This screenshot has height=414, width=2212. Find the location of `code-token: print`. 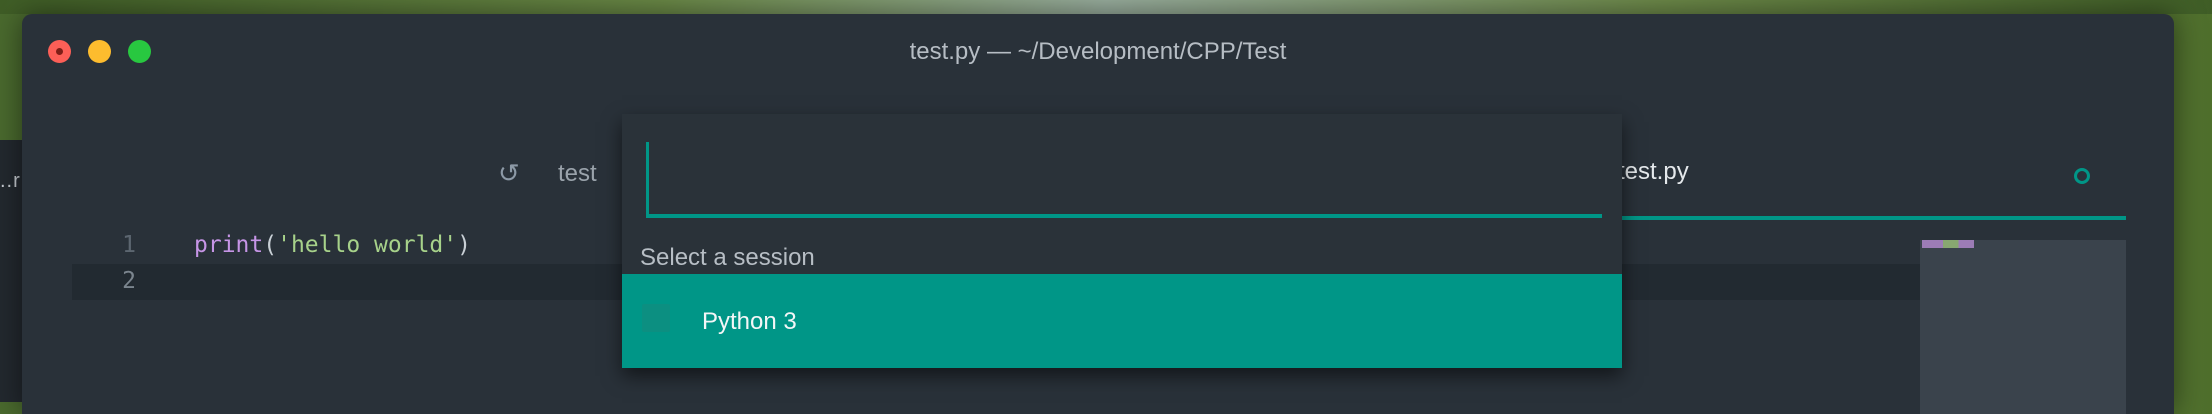

code-token: print is located at coordinates (229, 245).